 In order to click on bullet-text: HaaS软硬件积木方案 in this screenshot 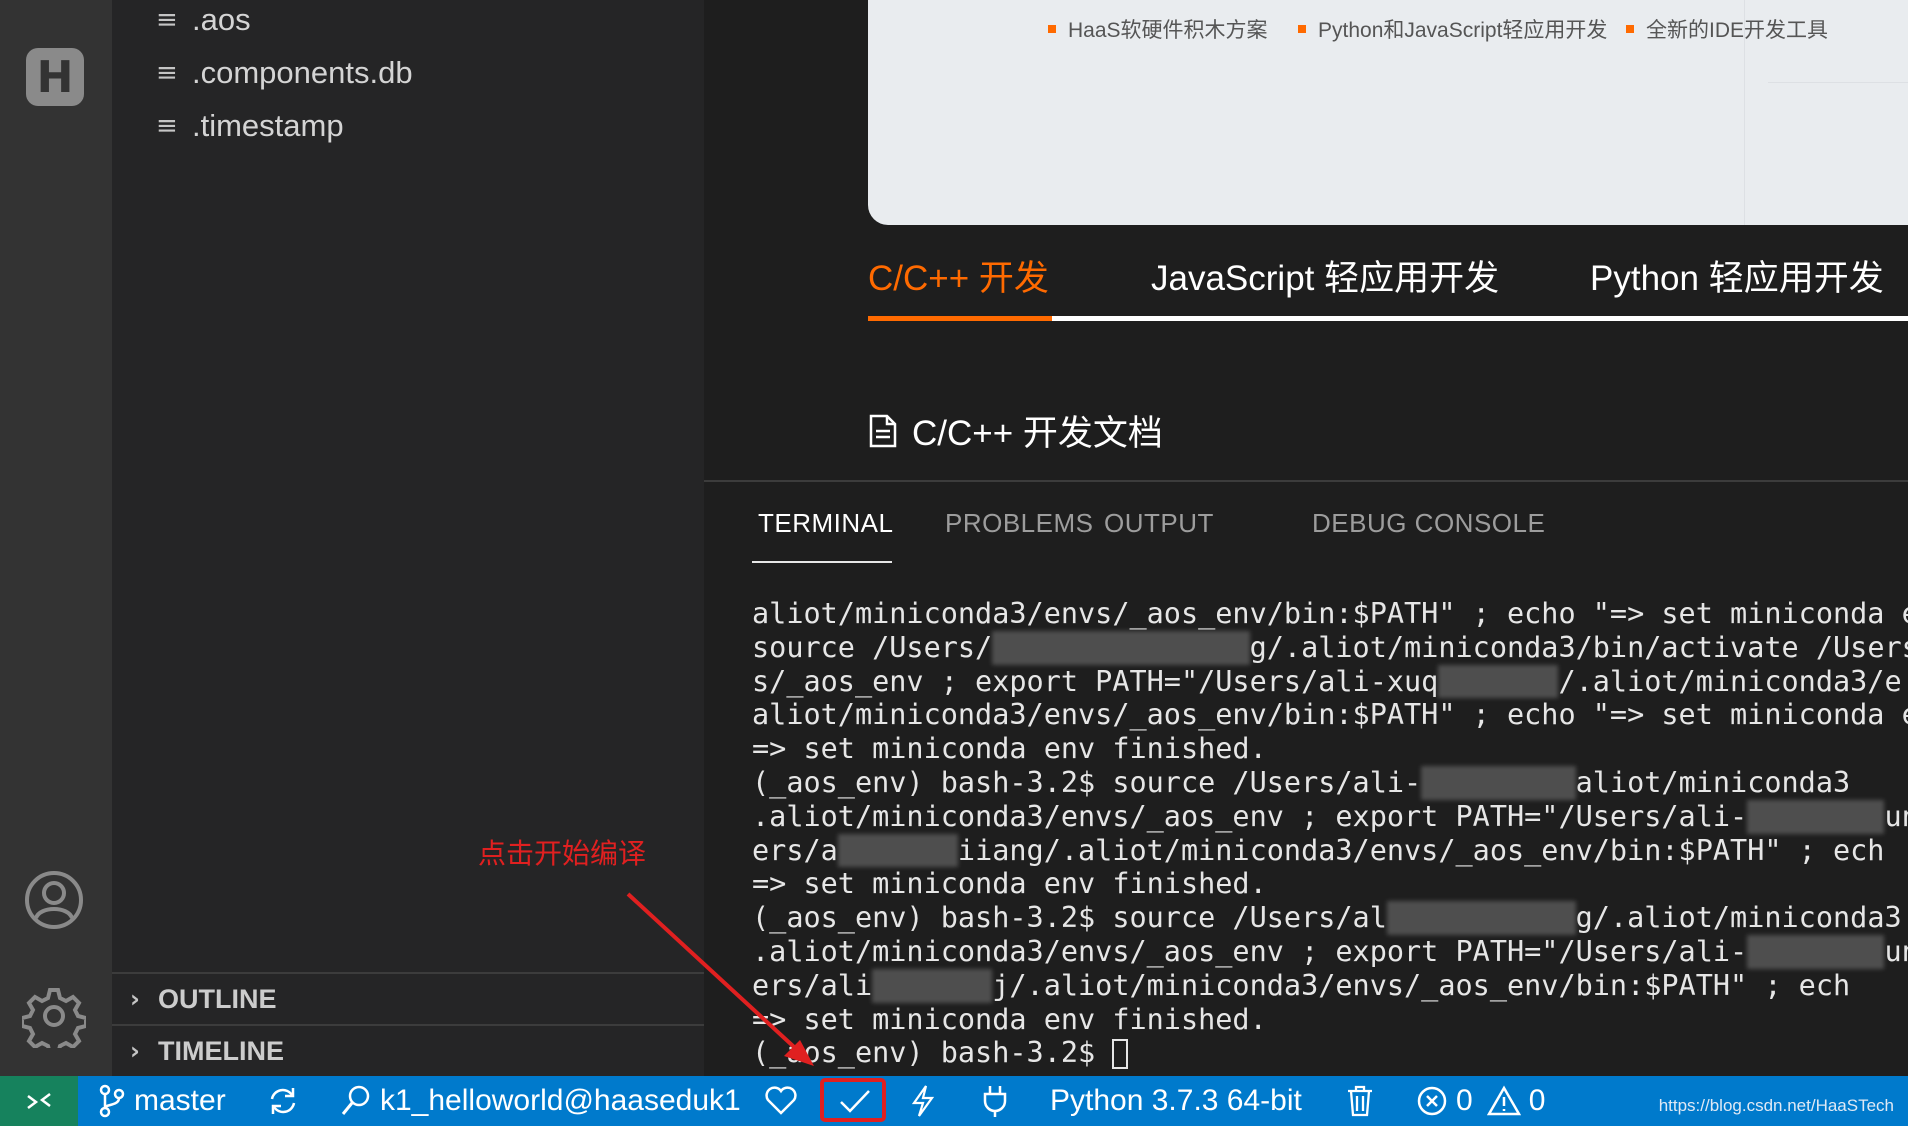, I will do `click(1168, 30)`.